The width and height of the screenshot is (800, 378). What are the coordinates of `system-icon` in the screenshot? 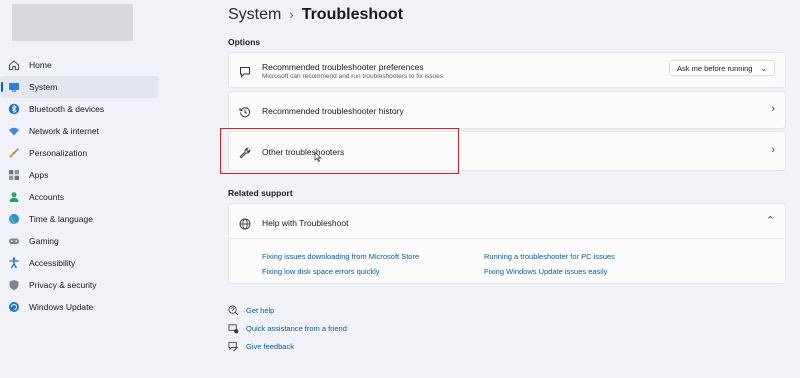 It's located at (14, 87).